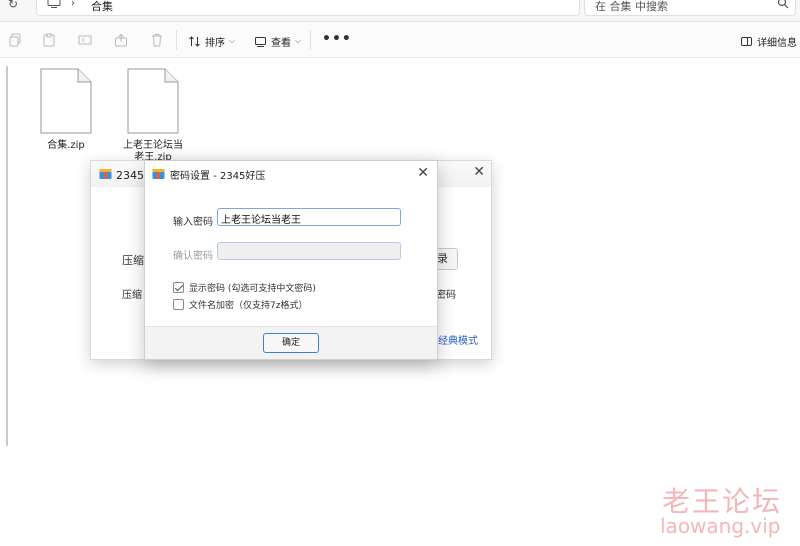 This screenshot has height=546, width=800. I want to click on view-button: 查看 ⌵, so click(277, 41).